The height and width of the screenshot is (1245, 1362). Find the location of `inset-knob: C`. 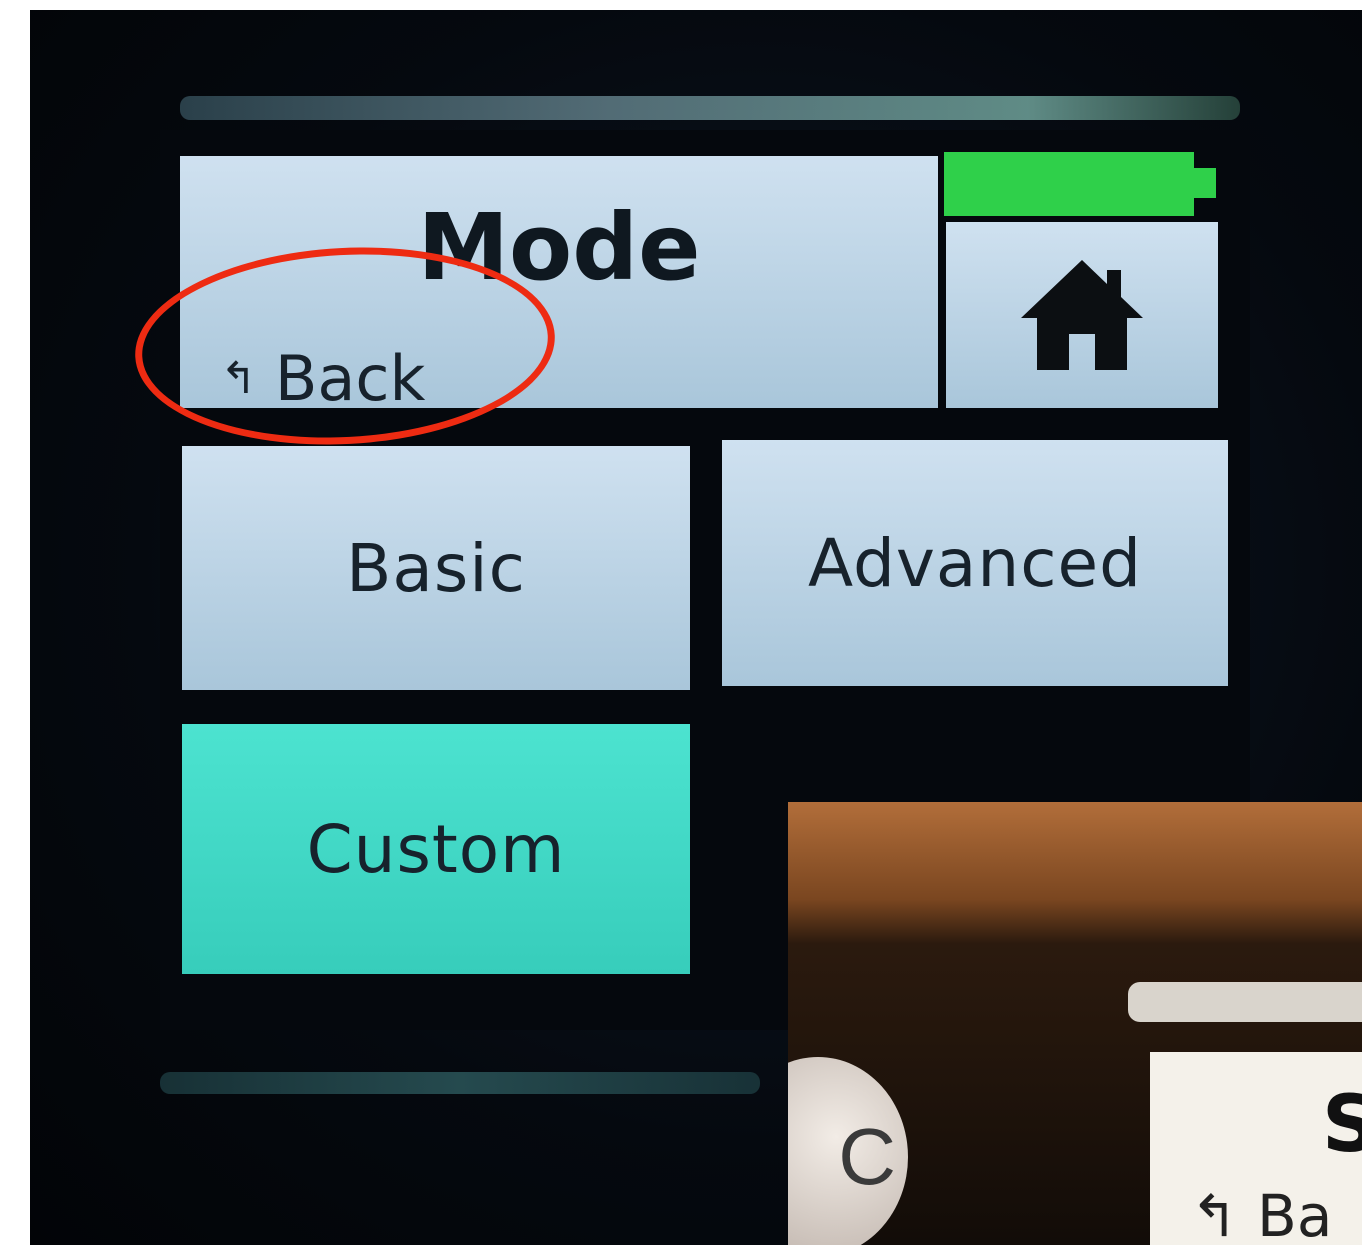

inset-knob: C is located at coordinates (848, 1151).